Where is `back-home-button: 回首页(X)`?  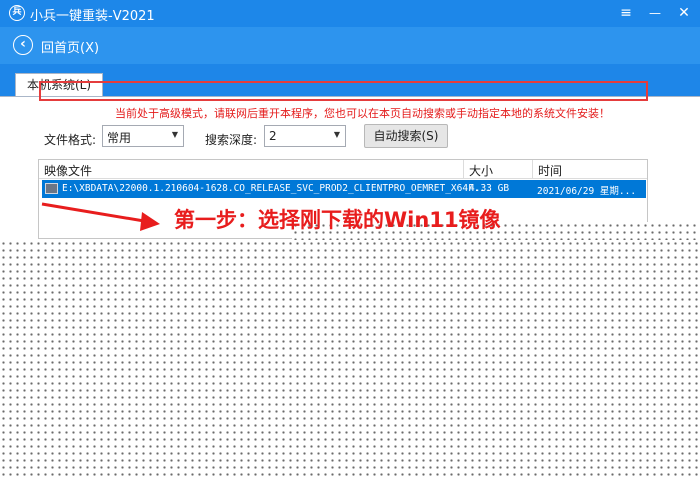 back-home-button: 回首页(X) is located at coordinates (70, 46).